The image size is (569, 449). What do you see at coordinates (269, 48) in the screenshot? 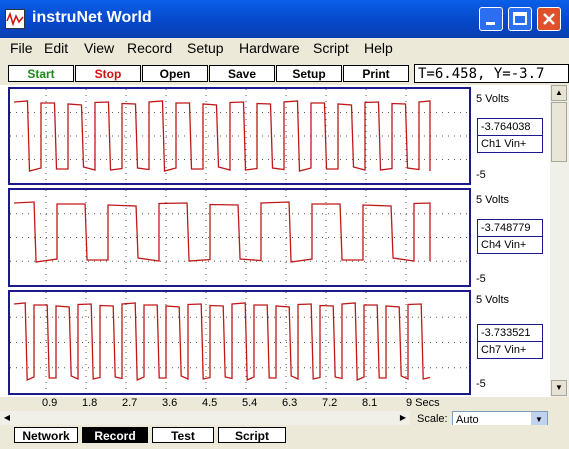
I see `menu-hardware: Hardware` at bounding box center [269, 48].